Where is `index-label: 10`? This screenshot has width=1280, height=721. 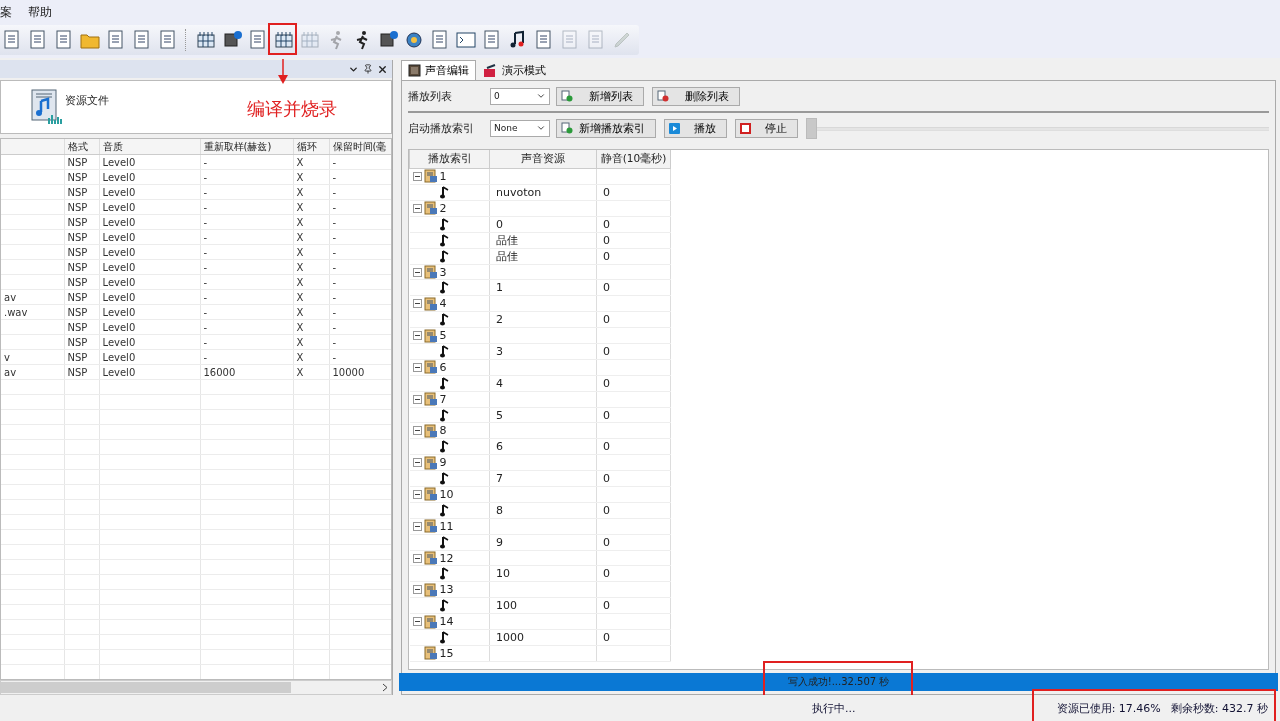 index-label: 10 is located at coordinates (446, 494).